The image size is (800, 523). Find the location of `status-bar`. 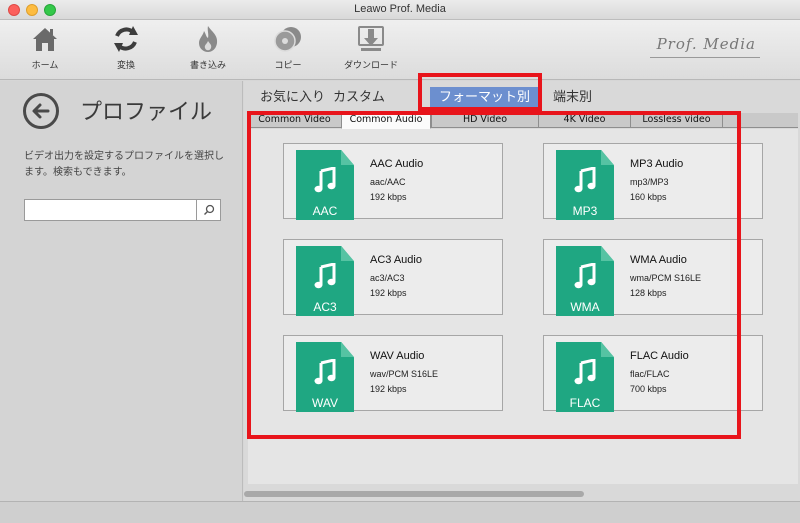

status-bar is located at coordinates (400, 512).